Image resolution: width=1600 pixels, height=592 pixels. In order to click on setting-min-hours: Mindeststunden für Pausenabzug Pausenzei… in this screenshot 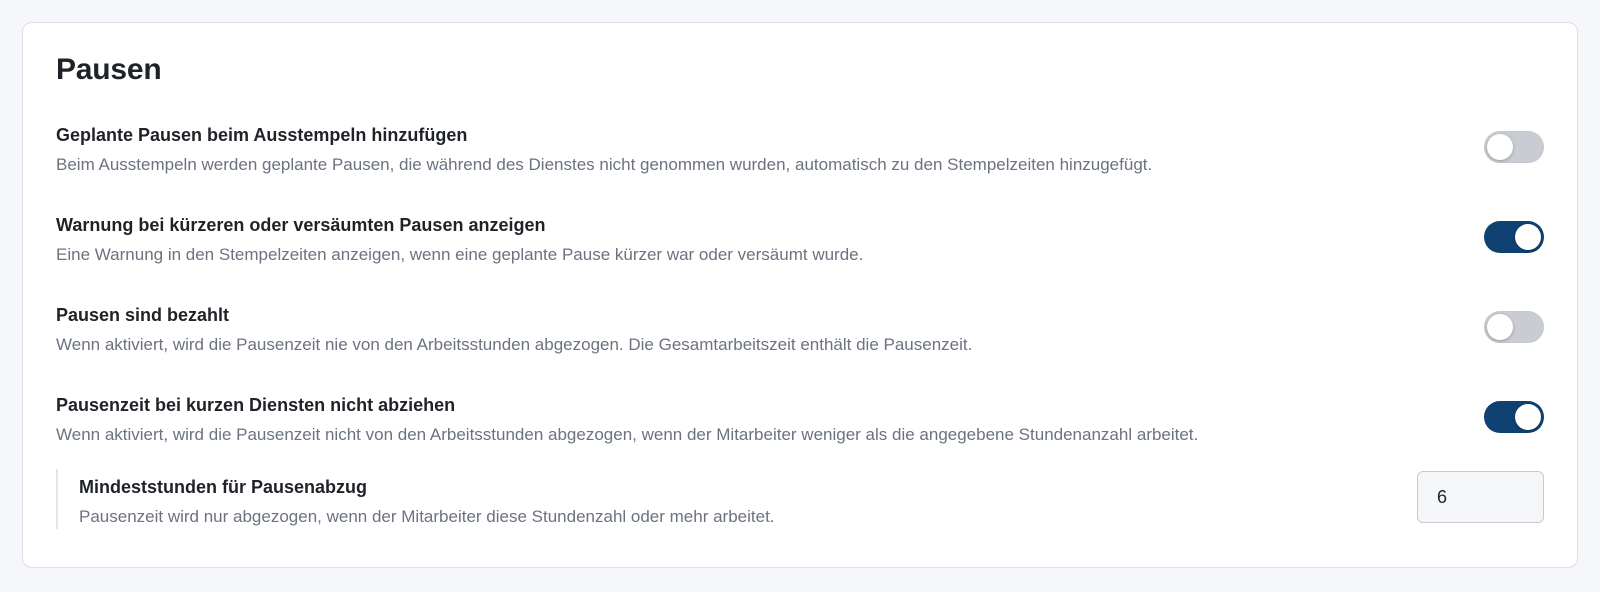, I will do `click(800, 500)`.